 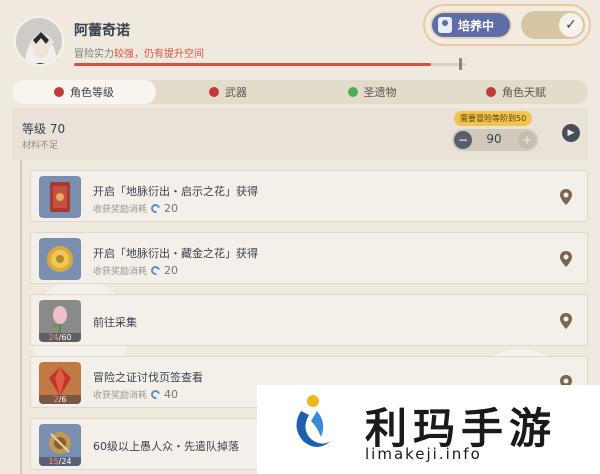 What do you see at coordinates (313, 421) in the screenshot?
I see `watermark-logo-icon` at bounding box center [313, 421].